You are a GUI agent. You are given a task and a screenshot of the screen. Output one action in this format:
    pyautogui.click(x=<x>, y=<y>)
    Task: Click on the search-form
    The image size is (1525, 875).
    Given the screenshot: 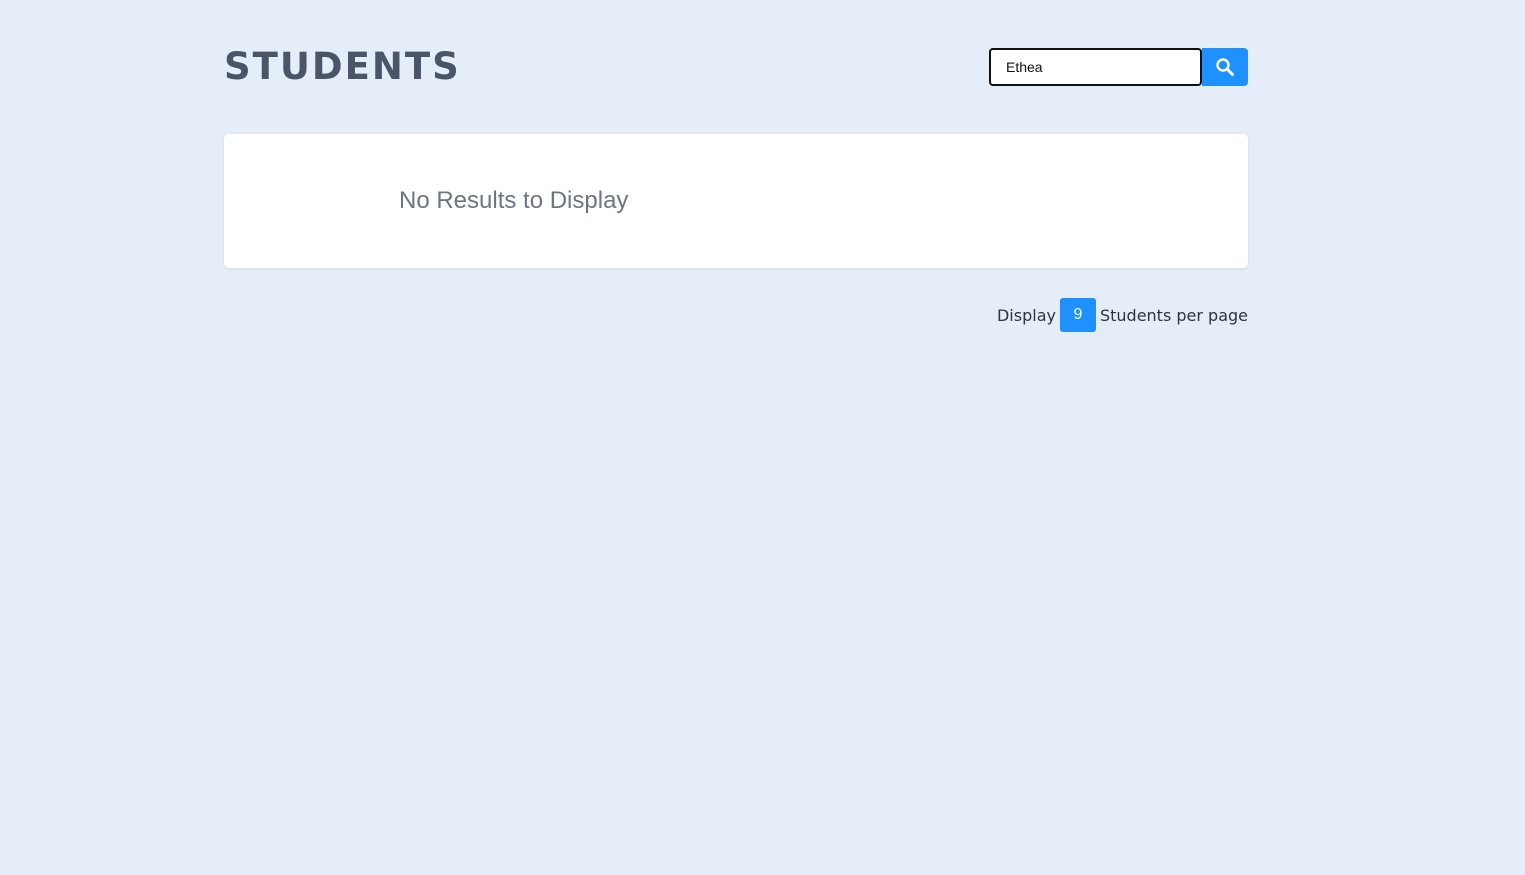 What is the action you would take?
    pyautogui.click(x=1118, y=67)
    